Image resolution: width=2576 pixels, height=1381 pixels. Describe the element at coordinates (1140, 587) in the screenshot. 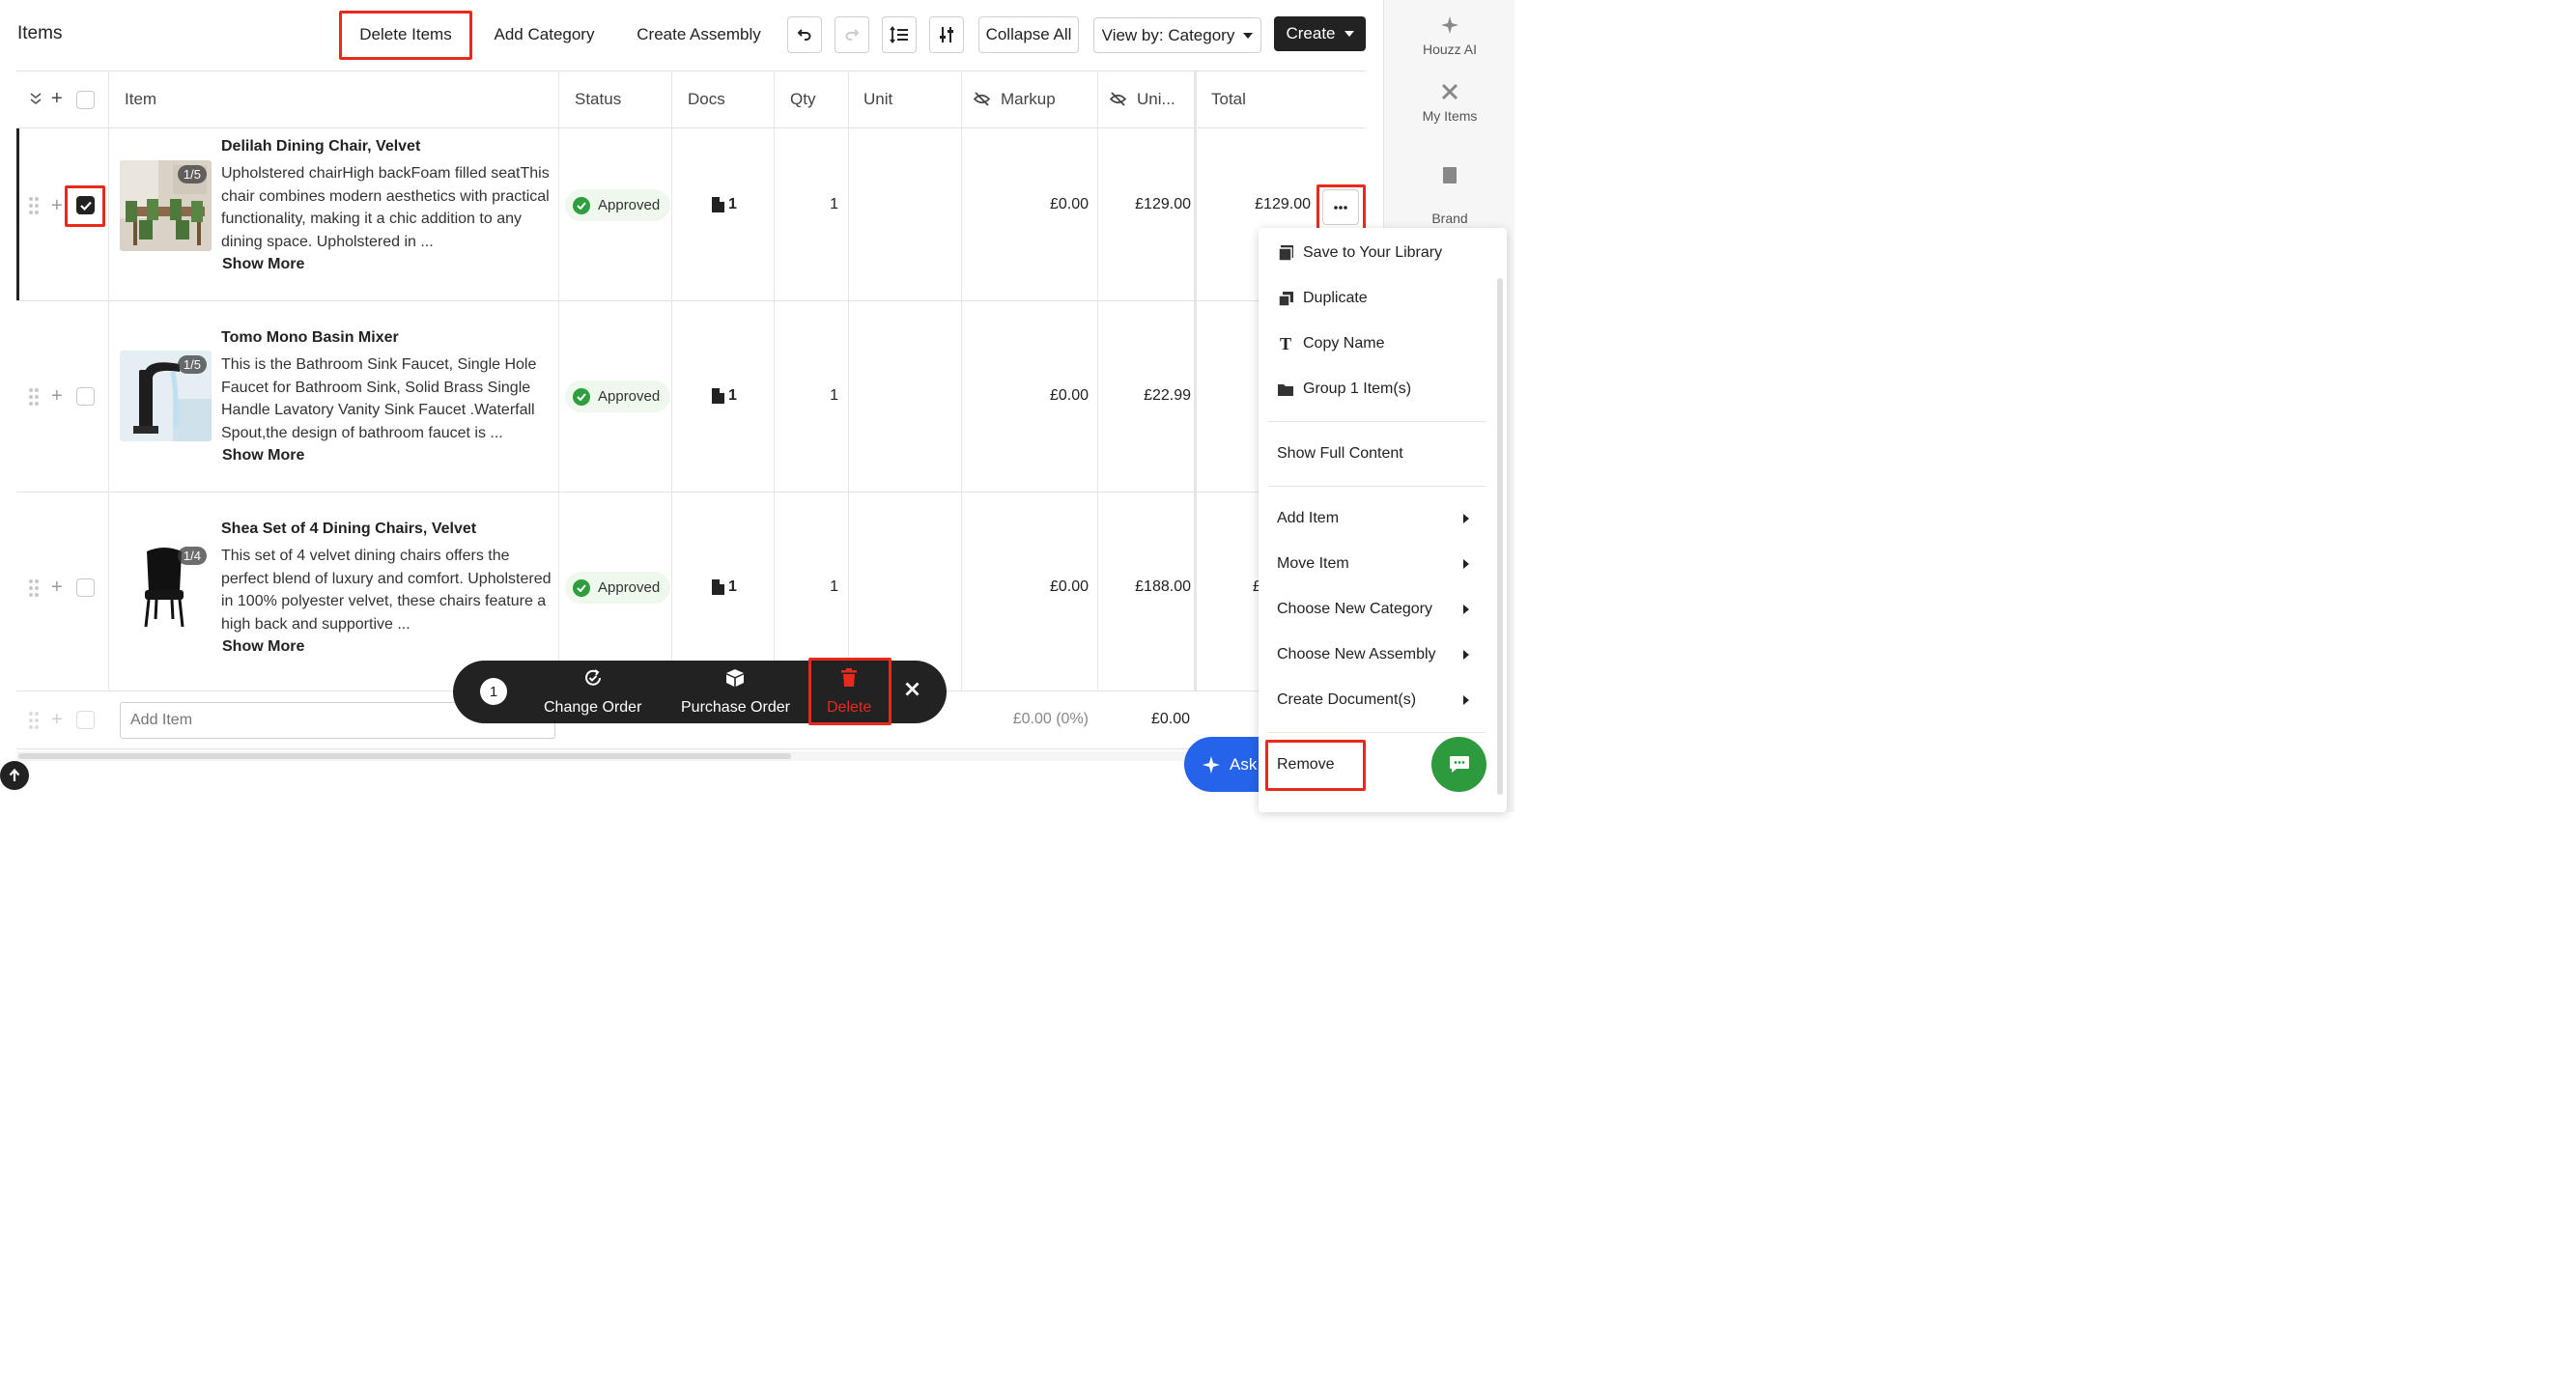

I see `unit-price-value: £188.00` at that location.